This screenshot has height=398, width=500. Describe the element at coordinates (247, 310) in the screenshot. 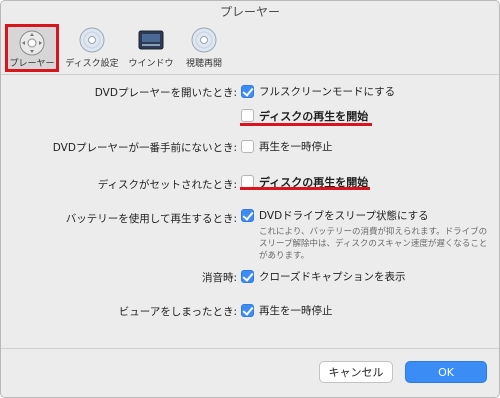

I see `pause-viewer-hidden-checkbox` at that location.